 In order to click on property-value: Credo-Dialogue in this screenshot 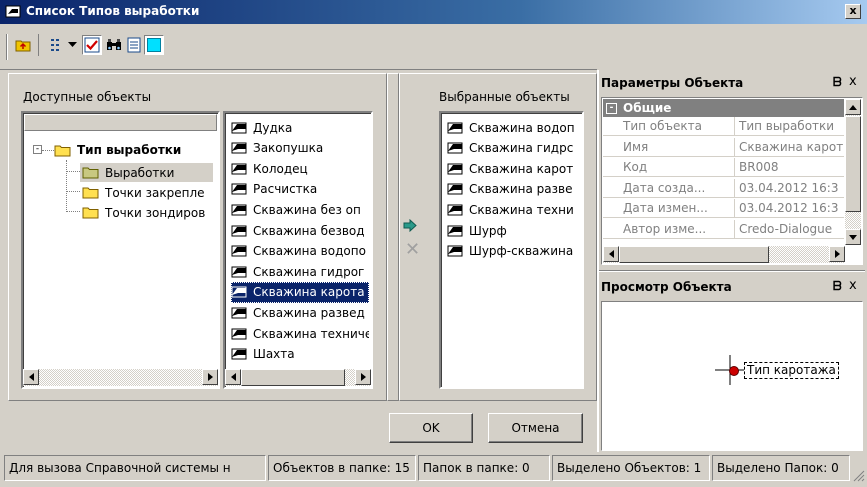, I will do `click(789, 229)`.